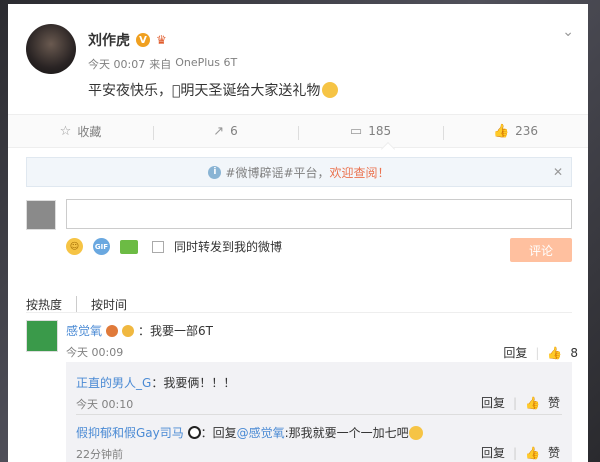 The image size is (600, 462). I want to click on post-content: 平安夜快乐， 明天圣诞给大家送礼物, so click(213, 90).